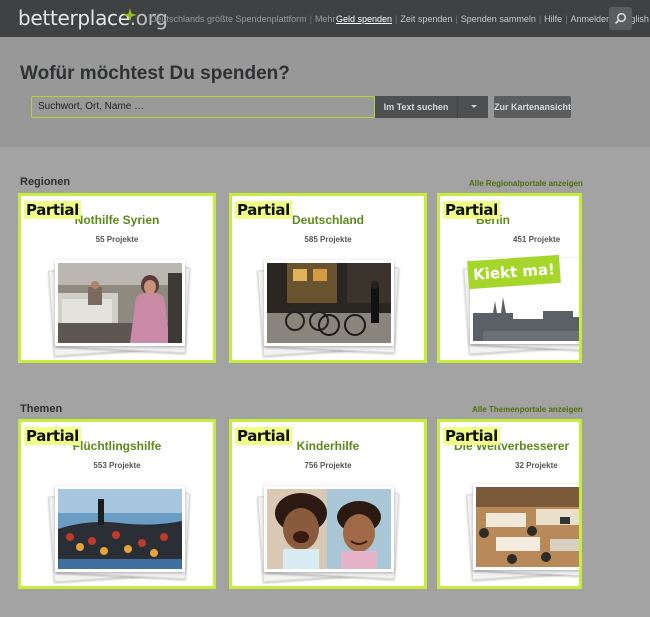  Describe the element at coordinates (329, 303) in the screenshot. I see `night-street-image` at that location.